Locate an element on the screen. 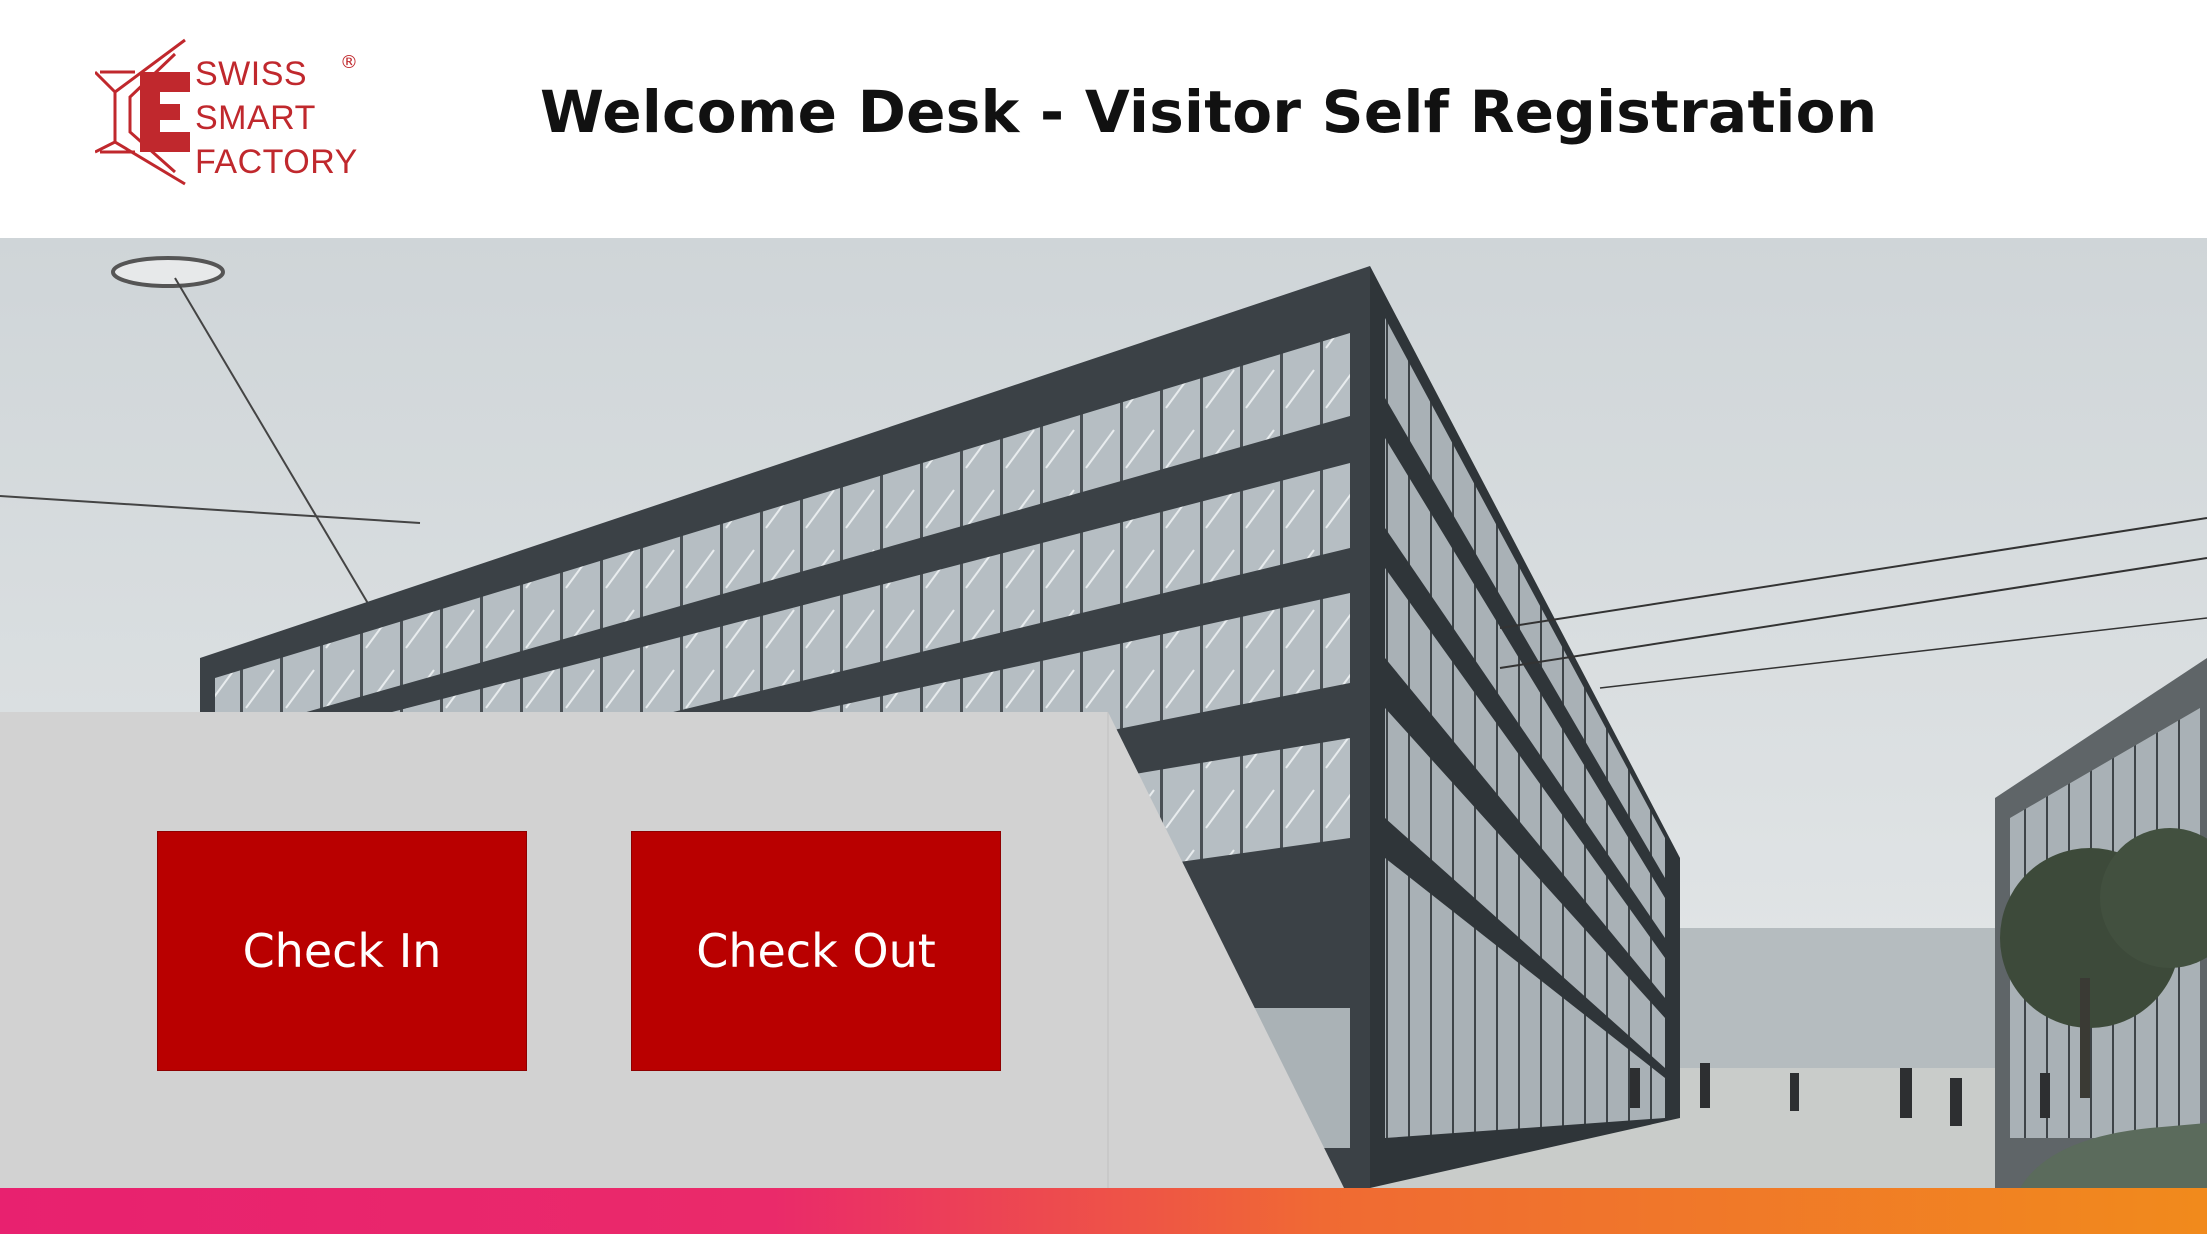 The image size is (2207, 1234). logo-wordmark: SWISS SMART FACTORY is located at coordinates (276, 118).